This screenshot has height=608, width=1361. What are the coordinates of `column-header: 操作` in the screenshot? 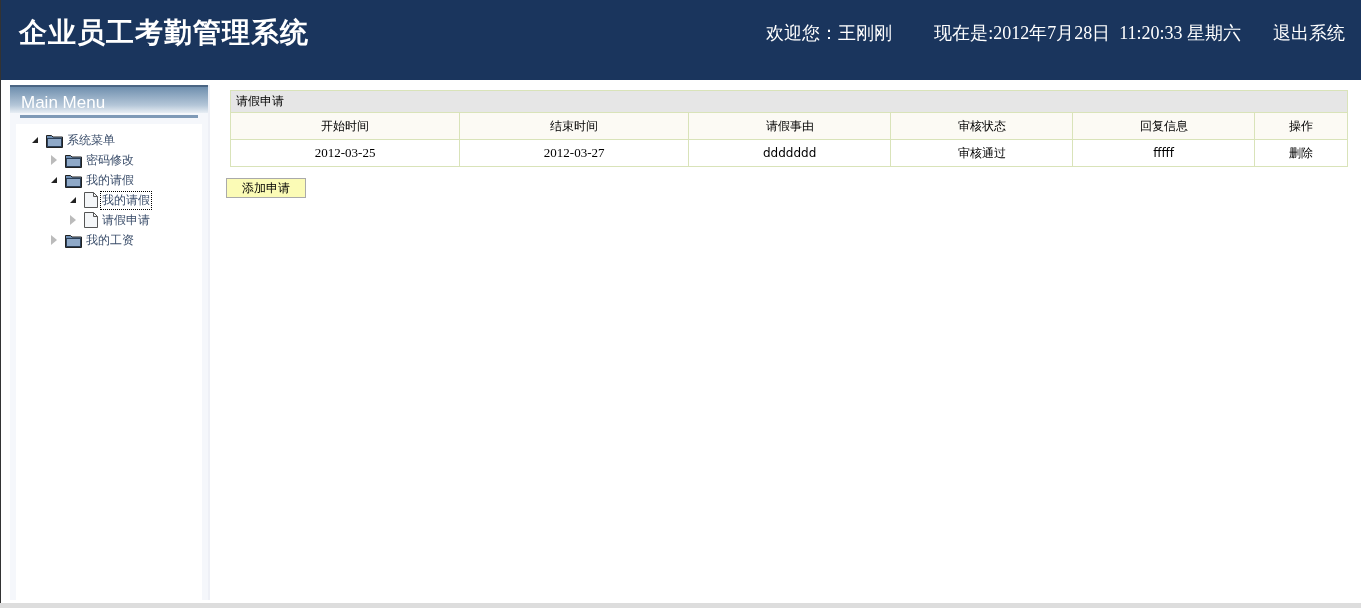 It's located at (1301, 126).